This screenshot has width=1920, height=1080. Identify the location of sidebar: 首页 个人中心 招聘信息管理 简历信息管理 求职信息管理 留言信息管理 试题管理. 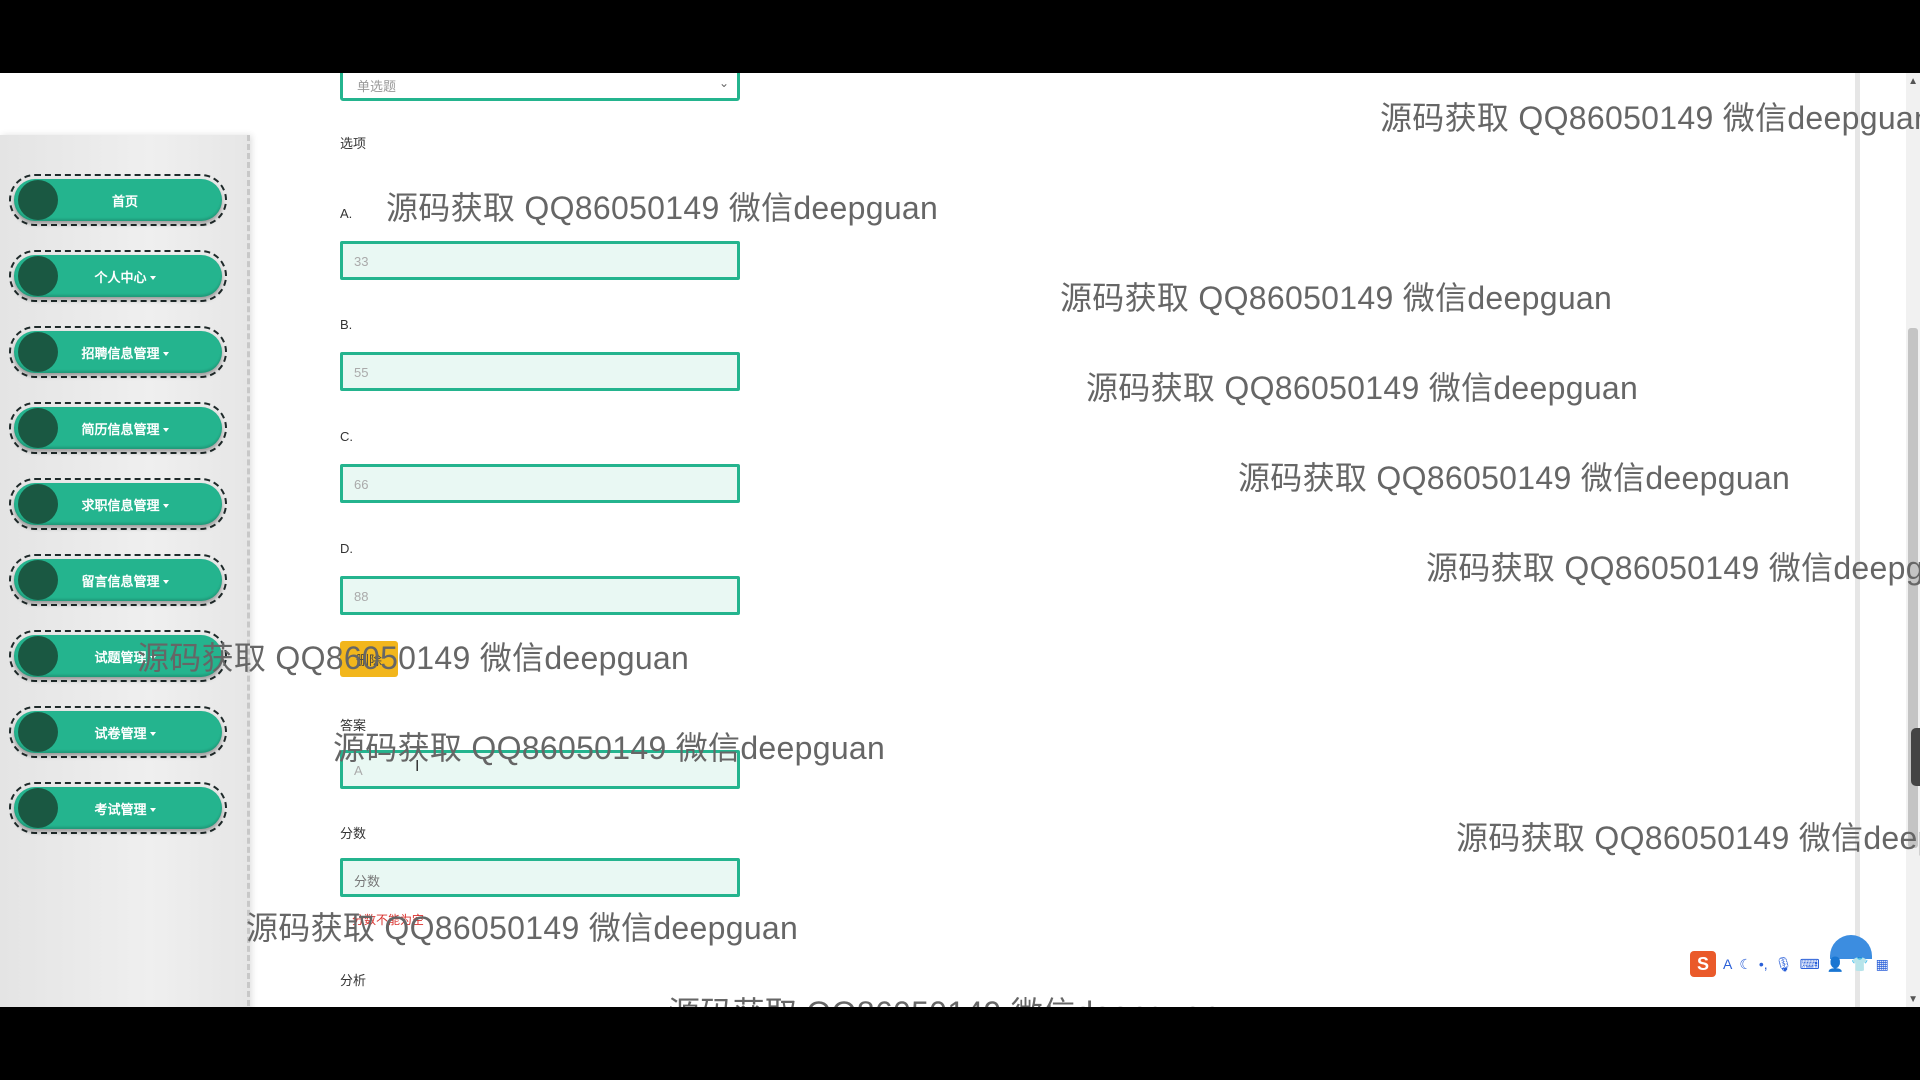
(125, 571).